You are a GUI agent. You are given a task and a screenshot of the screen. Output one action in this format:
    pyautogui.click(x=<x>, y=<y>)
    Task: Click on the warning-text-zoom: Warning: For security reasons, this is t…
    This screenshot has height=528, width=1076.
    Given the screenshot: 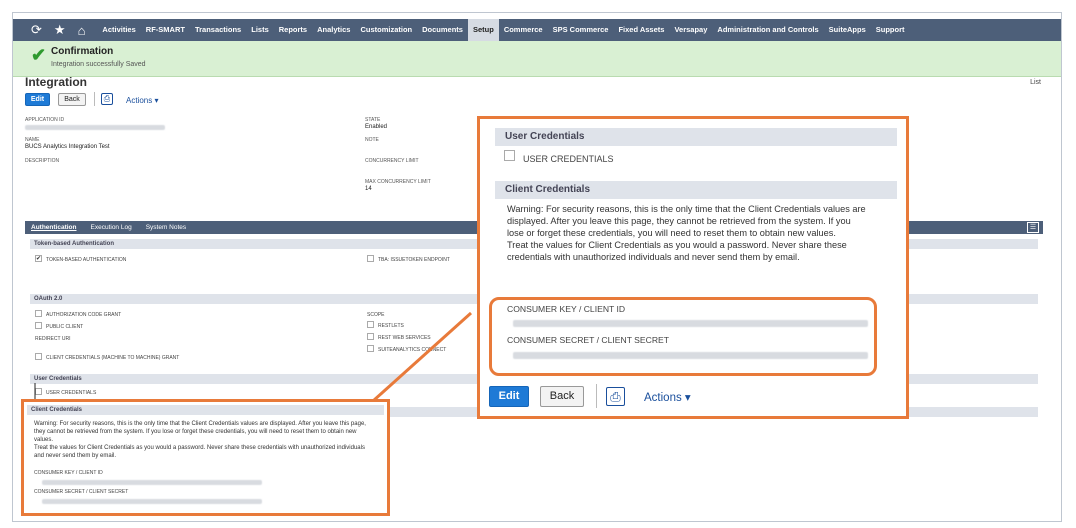 What is the action you would take?
    pyautogui.click(x=686, y=221)
    